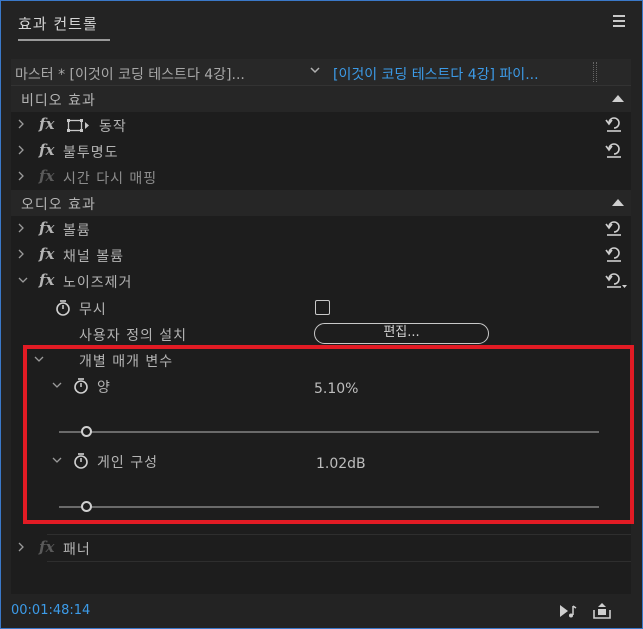  Describe the element at coordinates (63, 308) in the screenshot. I see `stopwatch-icon` at that location.